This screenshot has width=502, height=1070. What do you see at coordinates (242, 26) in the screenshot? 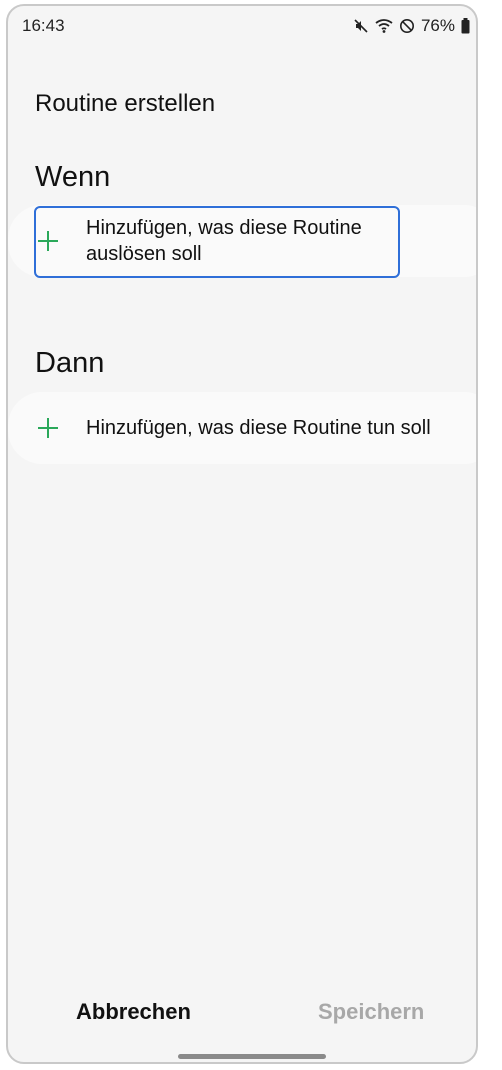
I see `status-bar: 16:43 76%` at bounding box center [242, 26].